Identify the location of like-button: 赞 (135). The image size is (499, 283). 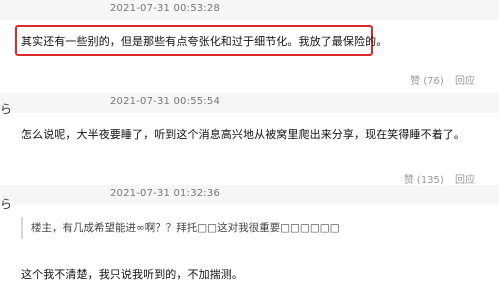
(424, 178).